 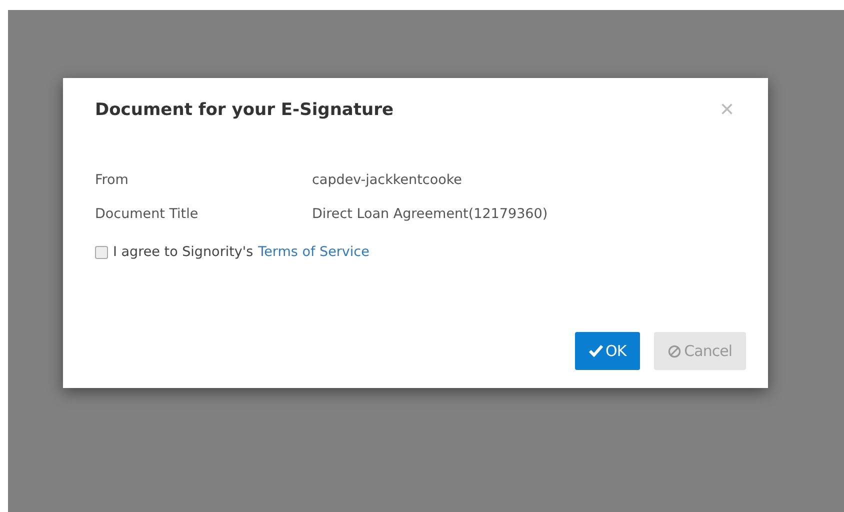 What do you see at coordinates (244, 110) in the screenshot?
I see `dialog-title: Document for your E-Signature` at bounding box center [244, 110].